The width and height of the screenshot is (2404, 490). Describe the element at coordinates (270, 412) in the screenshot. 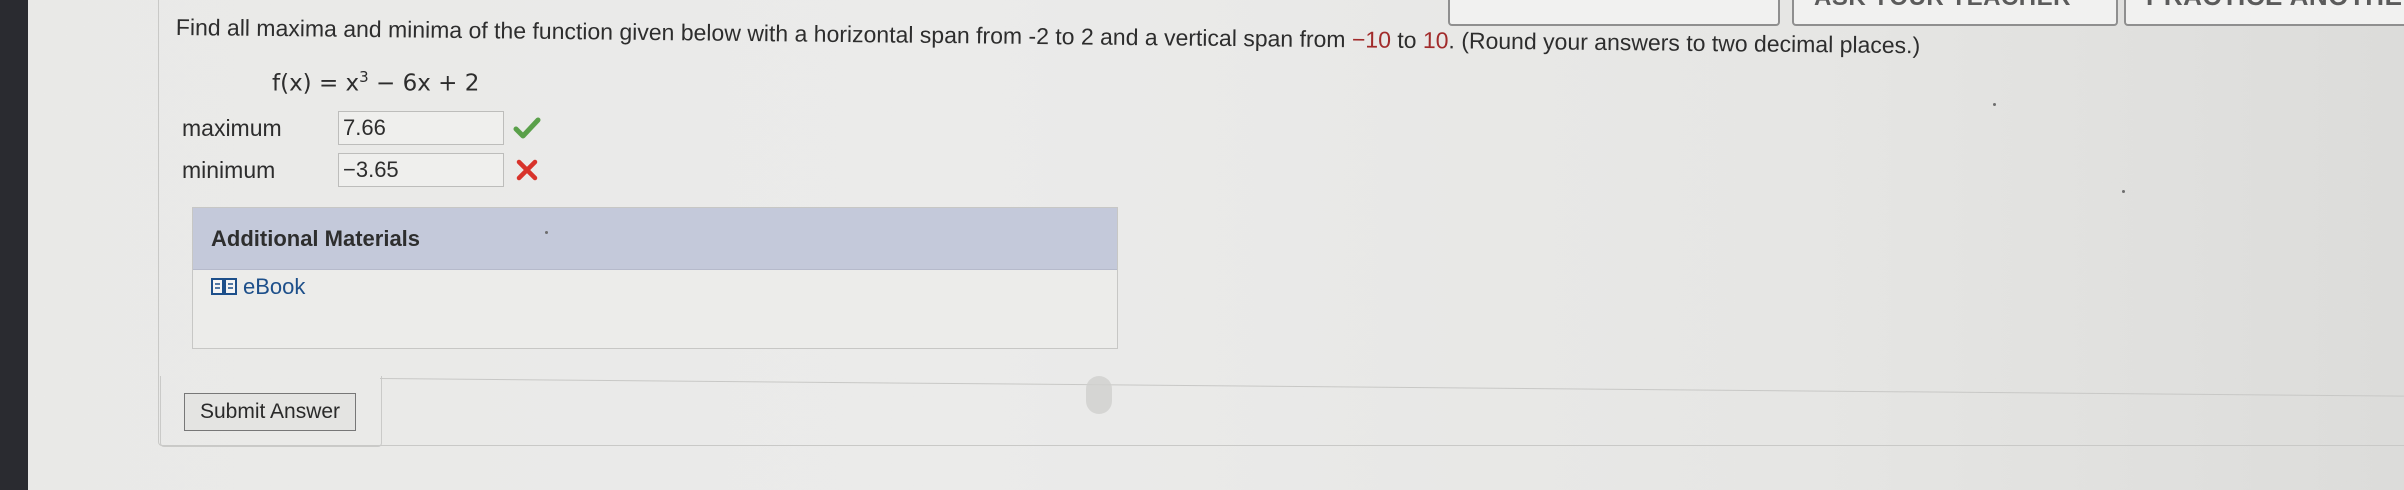

I see `submit-answer-button: Submit Answer` at that location.